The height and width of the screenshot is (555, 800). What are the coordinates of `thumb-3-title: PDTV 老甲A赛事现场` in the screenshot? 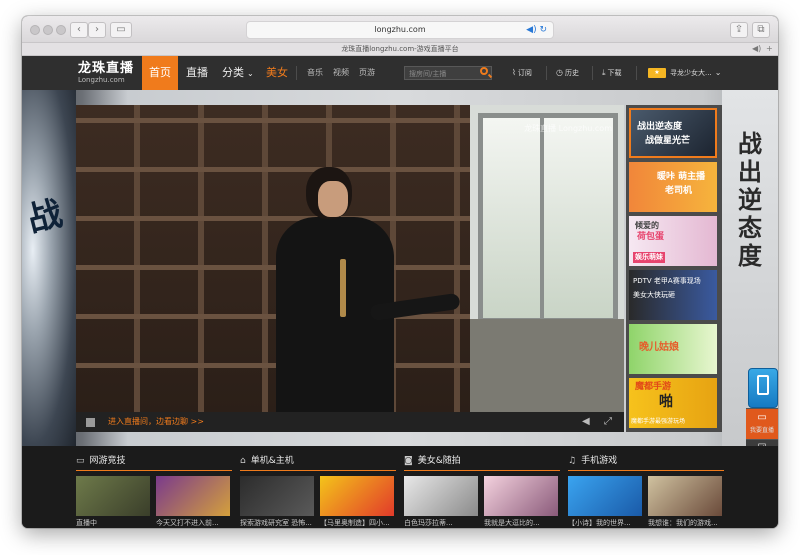 It's located at (667, 281).